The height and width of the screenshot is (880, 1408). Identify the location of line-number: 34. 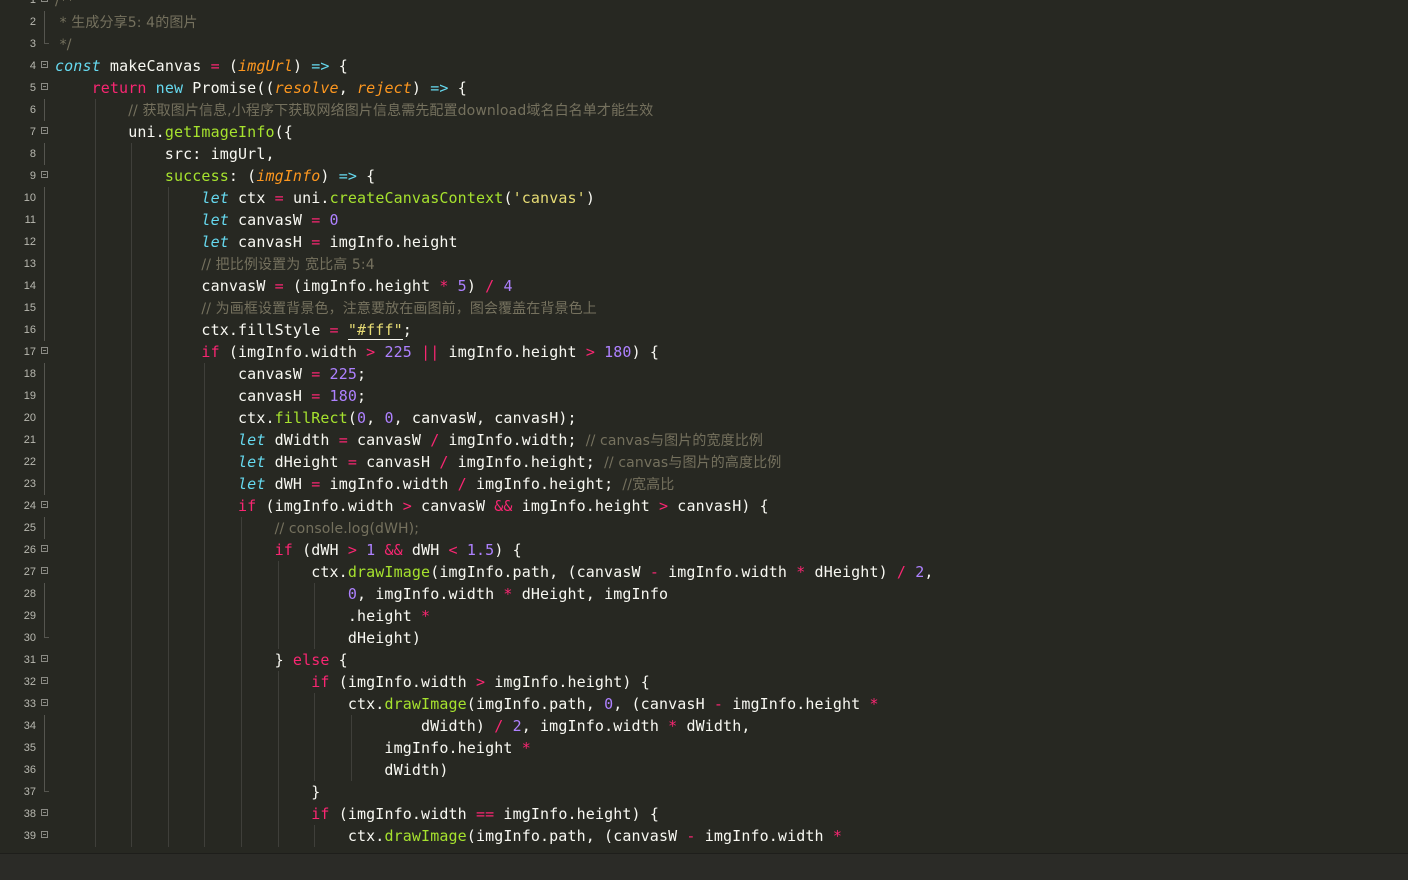
(29, 726).